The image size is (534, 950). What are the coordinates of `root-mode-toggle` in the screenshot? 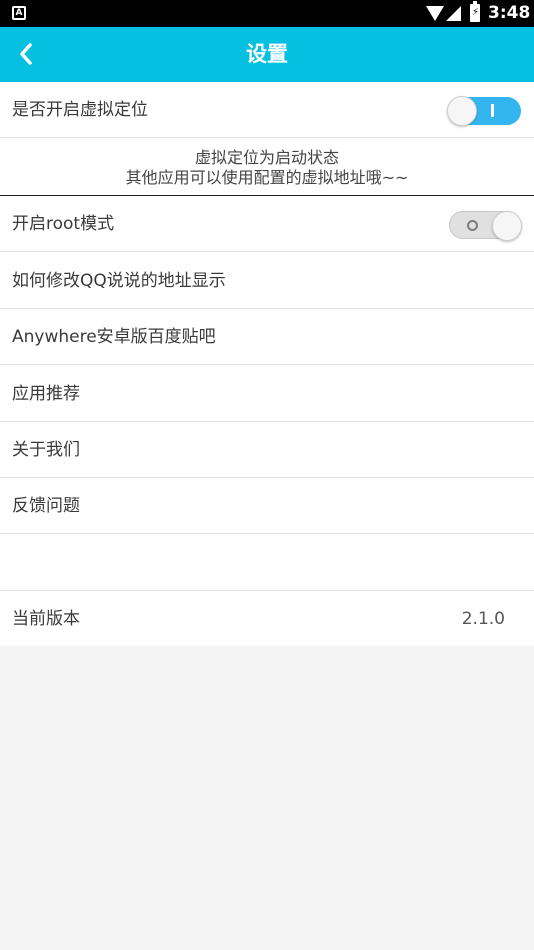 It's located at (485, 226).